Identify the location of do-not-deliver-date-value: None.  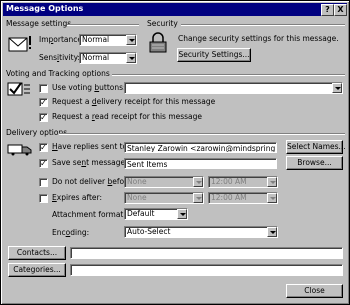
(137, 181).